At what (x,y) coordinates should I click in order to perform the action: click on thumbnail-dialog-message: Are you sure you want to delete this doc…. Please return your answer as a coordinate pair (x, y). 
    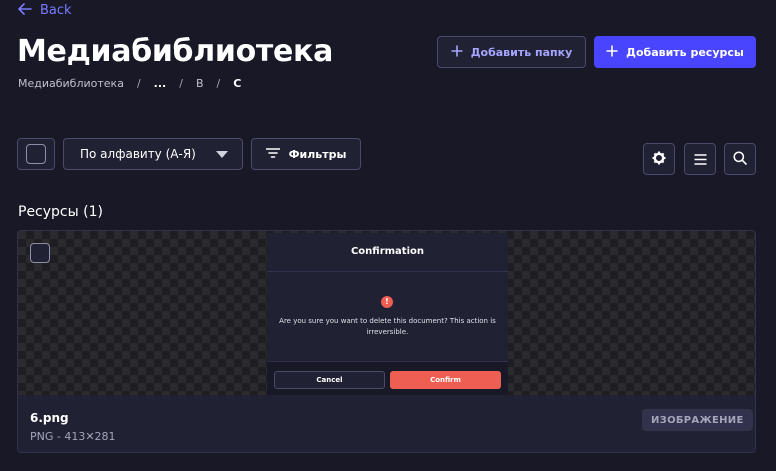
    Looking at the image, I should click on (387, 326).